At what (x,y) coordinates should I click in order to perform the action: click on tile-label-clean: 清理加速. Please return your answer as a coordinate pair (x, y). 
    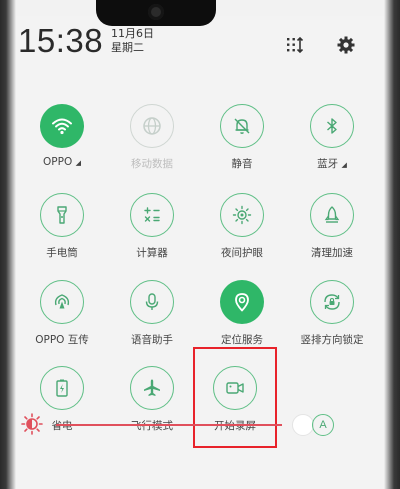
    Looking at the image, I should click on (332, 253).